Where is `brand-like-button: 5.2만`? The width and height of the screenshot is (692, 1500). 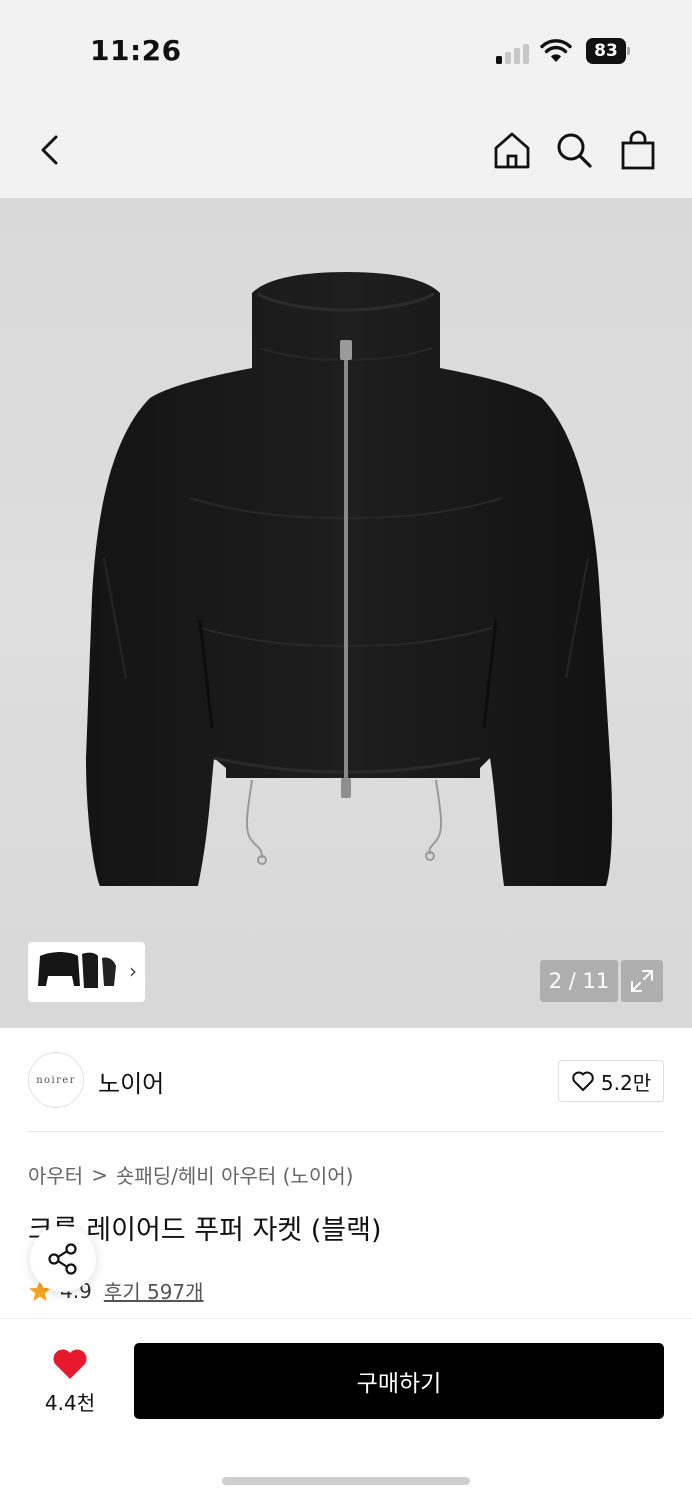
brand-like-button: 5.2만 is located at coordinates (611, 1081).